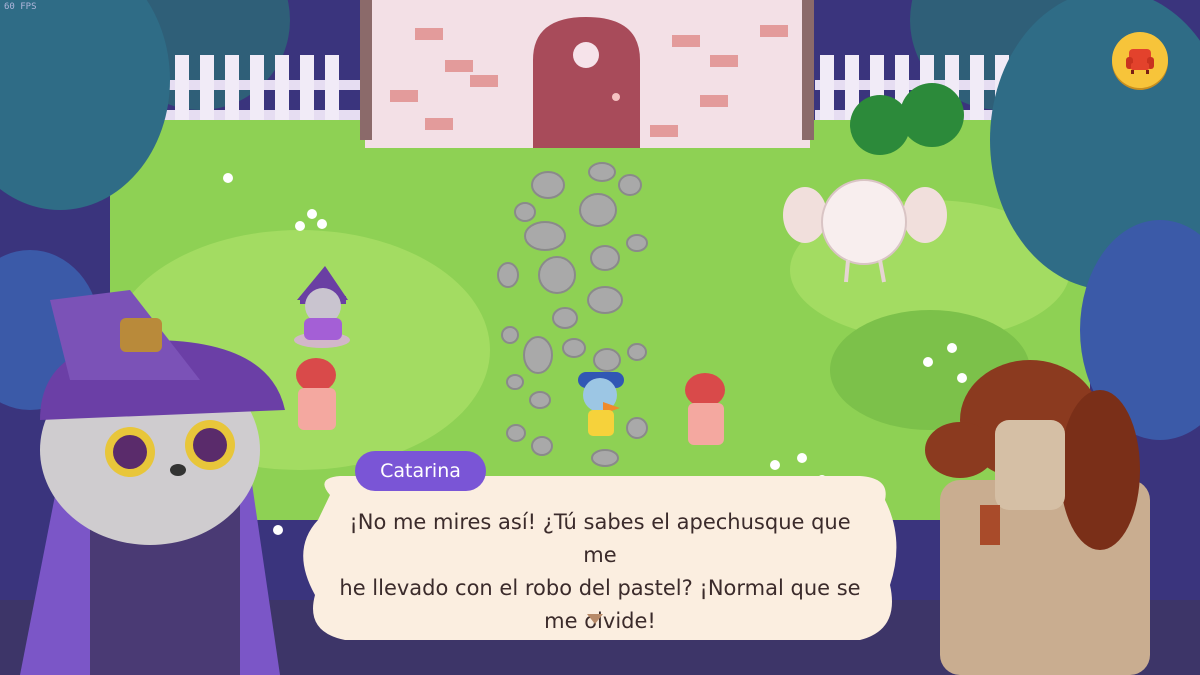  Describe the element at coordinates (586, 82) in the screenshot. I see `house-door` at that location.